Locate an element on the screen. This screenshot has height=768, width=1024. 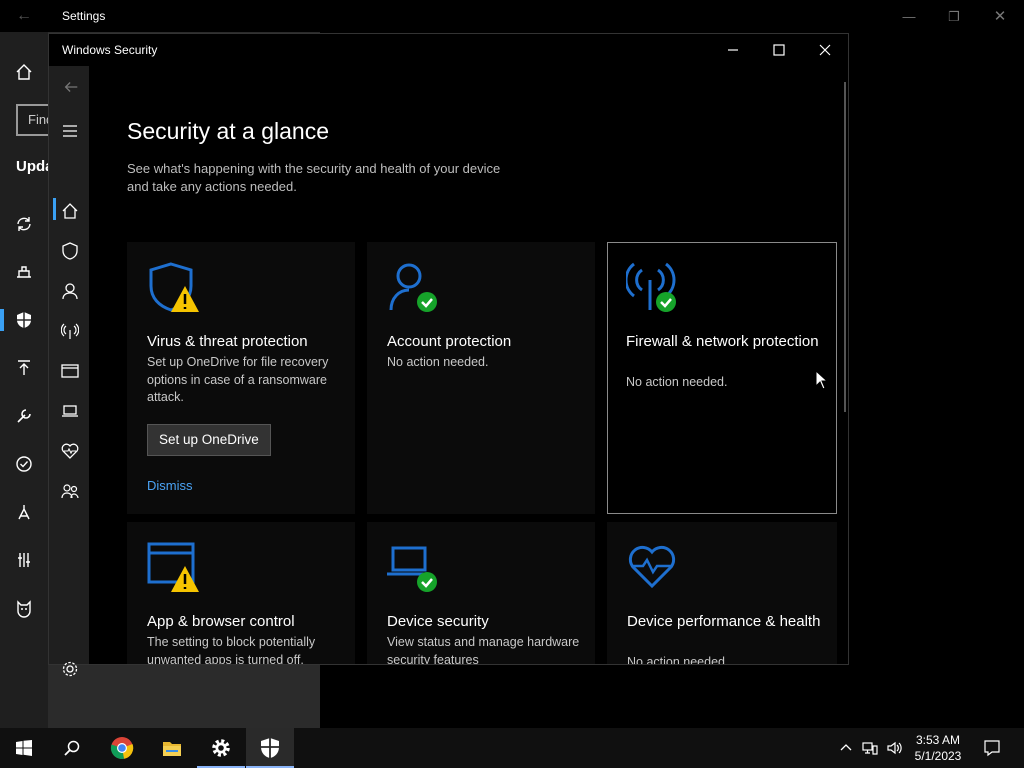
browser-window-icon is located at coordinates (173, 567).